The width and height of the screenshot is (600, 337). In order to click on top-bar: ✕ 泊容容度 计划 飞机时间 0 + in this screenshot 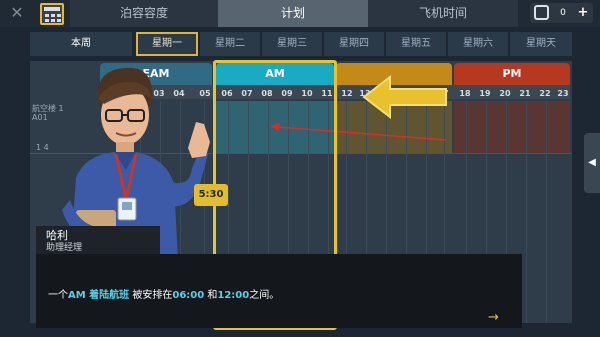, I will do `click(300, 13)`.